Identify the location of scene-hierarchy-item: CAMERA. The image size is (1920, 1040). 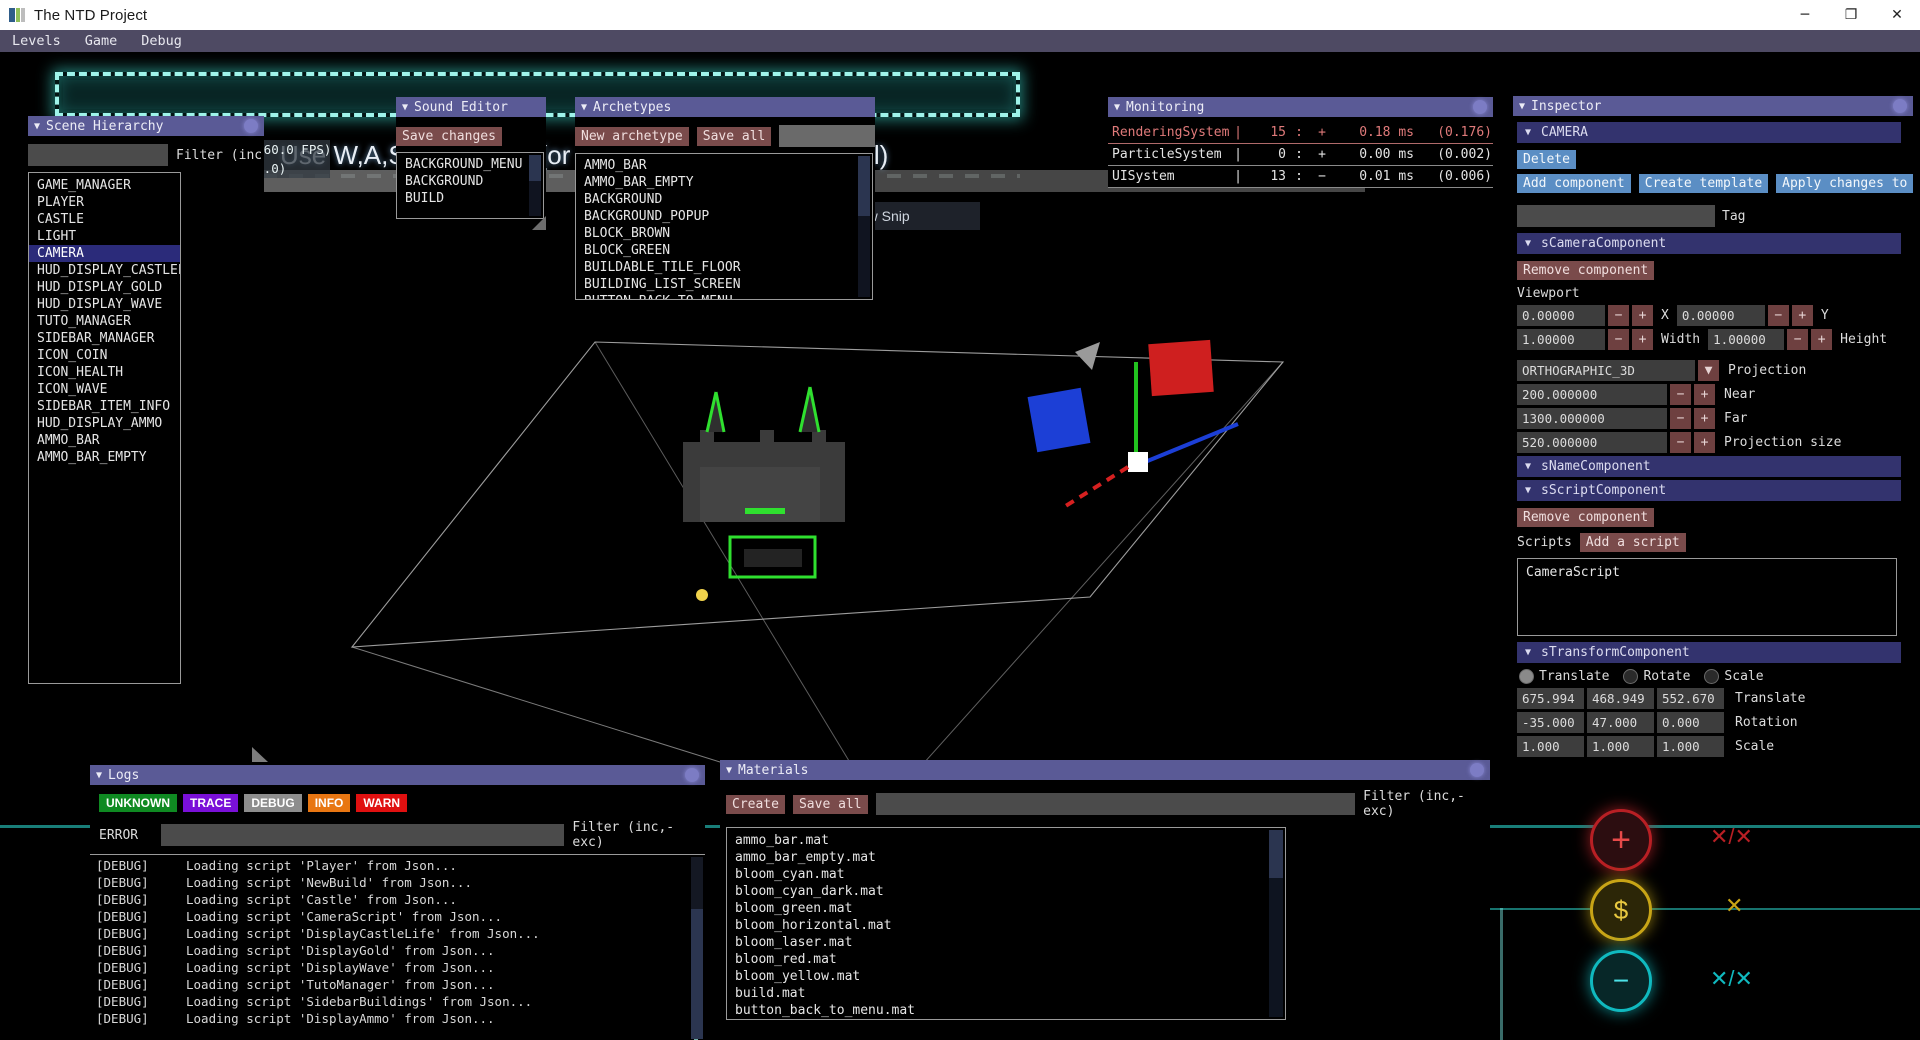
(104, 253).